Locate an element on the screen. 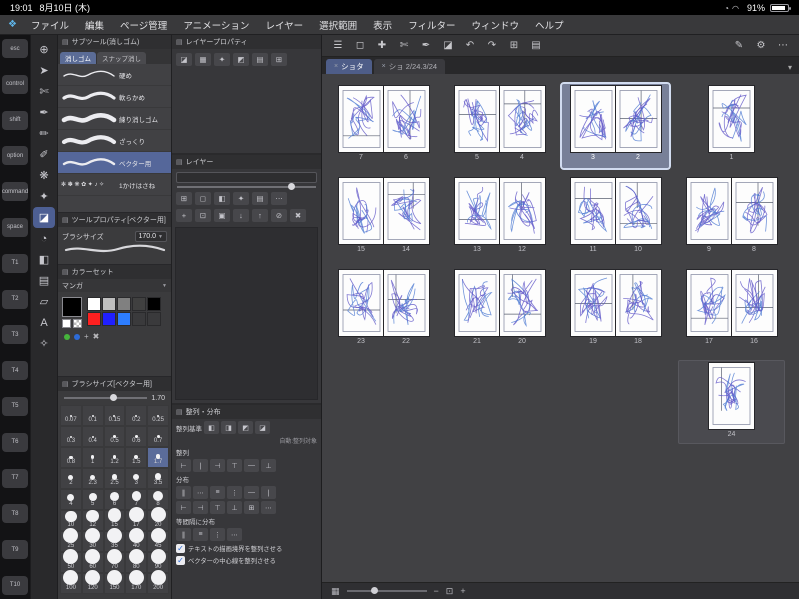 The image size is (799, 599). fill-tool-icon: ◧ is located at coordinates (44, 259).